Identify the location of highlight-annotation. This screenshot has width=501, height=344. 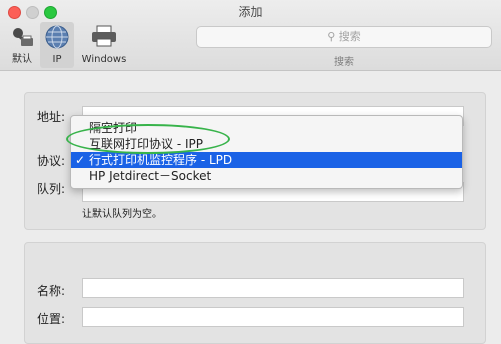
(148, 139).